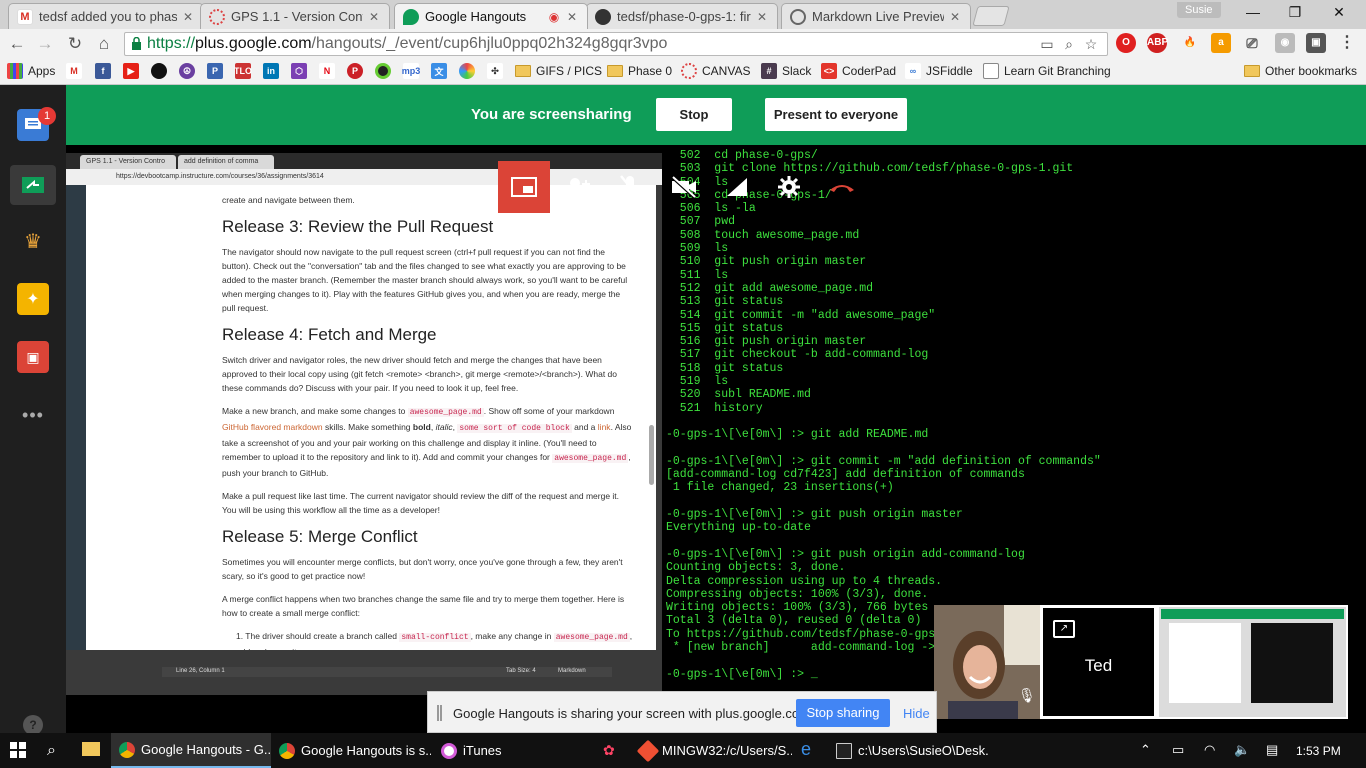 Image resolution: width=1366 pixels, height=768 pixels. What do you see at coordinates (604, 427) in the screenshot?
I see `link-link: link` at bounding box center [604, 427].